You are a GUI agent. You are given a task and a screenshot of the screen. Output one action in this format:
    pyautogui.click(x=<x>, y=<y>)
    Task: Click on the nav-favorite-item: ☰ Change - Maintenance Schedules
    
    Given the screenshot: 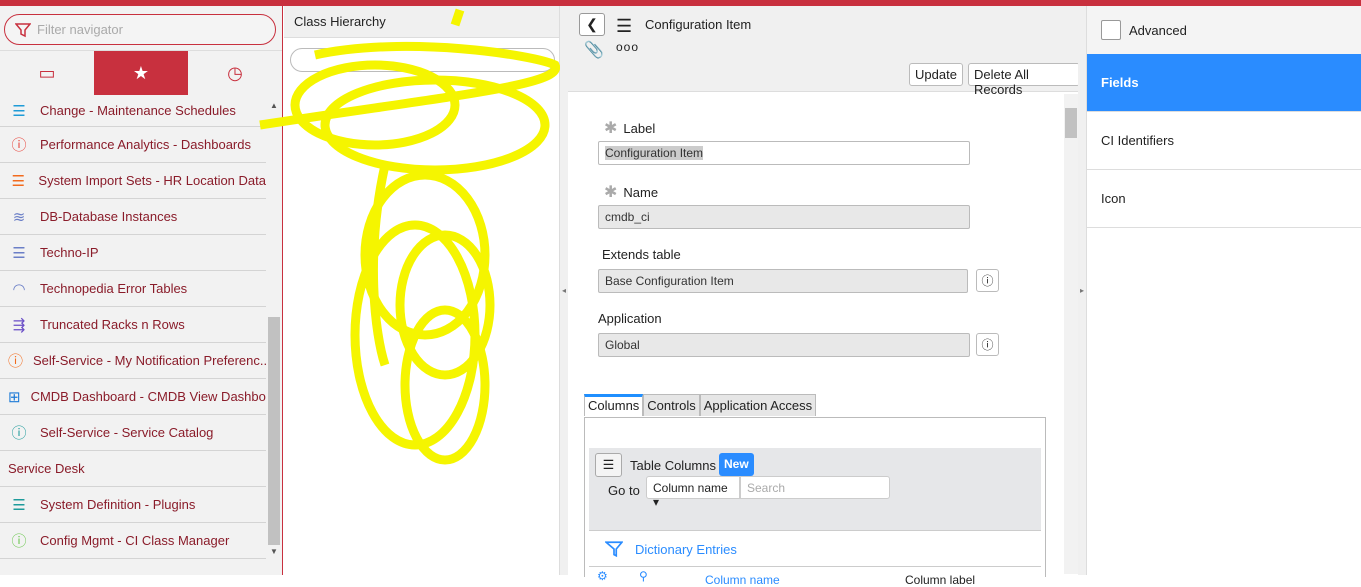 What is the action you would take?
    pyautogui.click(x=133, y=111)
    